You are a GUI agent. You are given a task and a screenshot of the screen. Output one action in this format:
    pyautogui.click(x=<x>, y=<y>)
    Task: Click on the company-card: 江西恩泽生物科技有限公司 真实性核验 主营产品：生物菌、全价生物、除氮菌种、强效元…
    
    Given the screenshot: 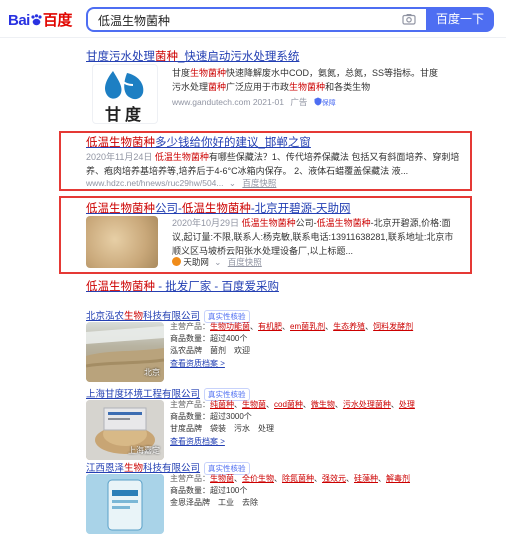 What is the action you would take?
    pyautogui.click(x=256, y=496)
    